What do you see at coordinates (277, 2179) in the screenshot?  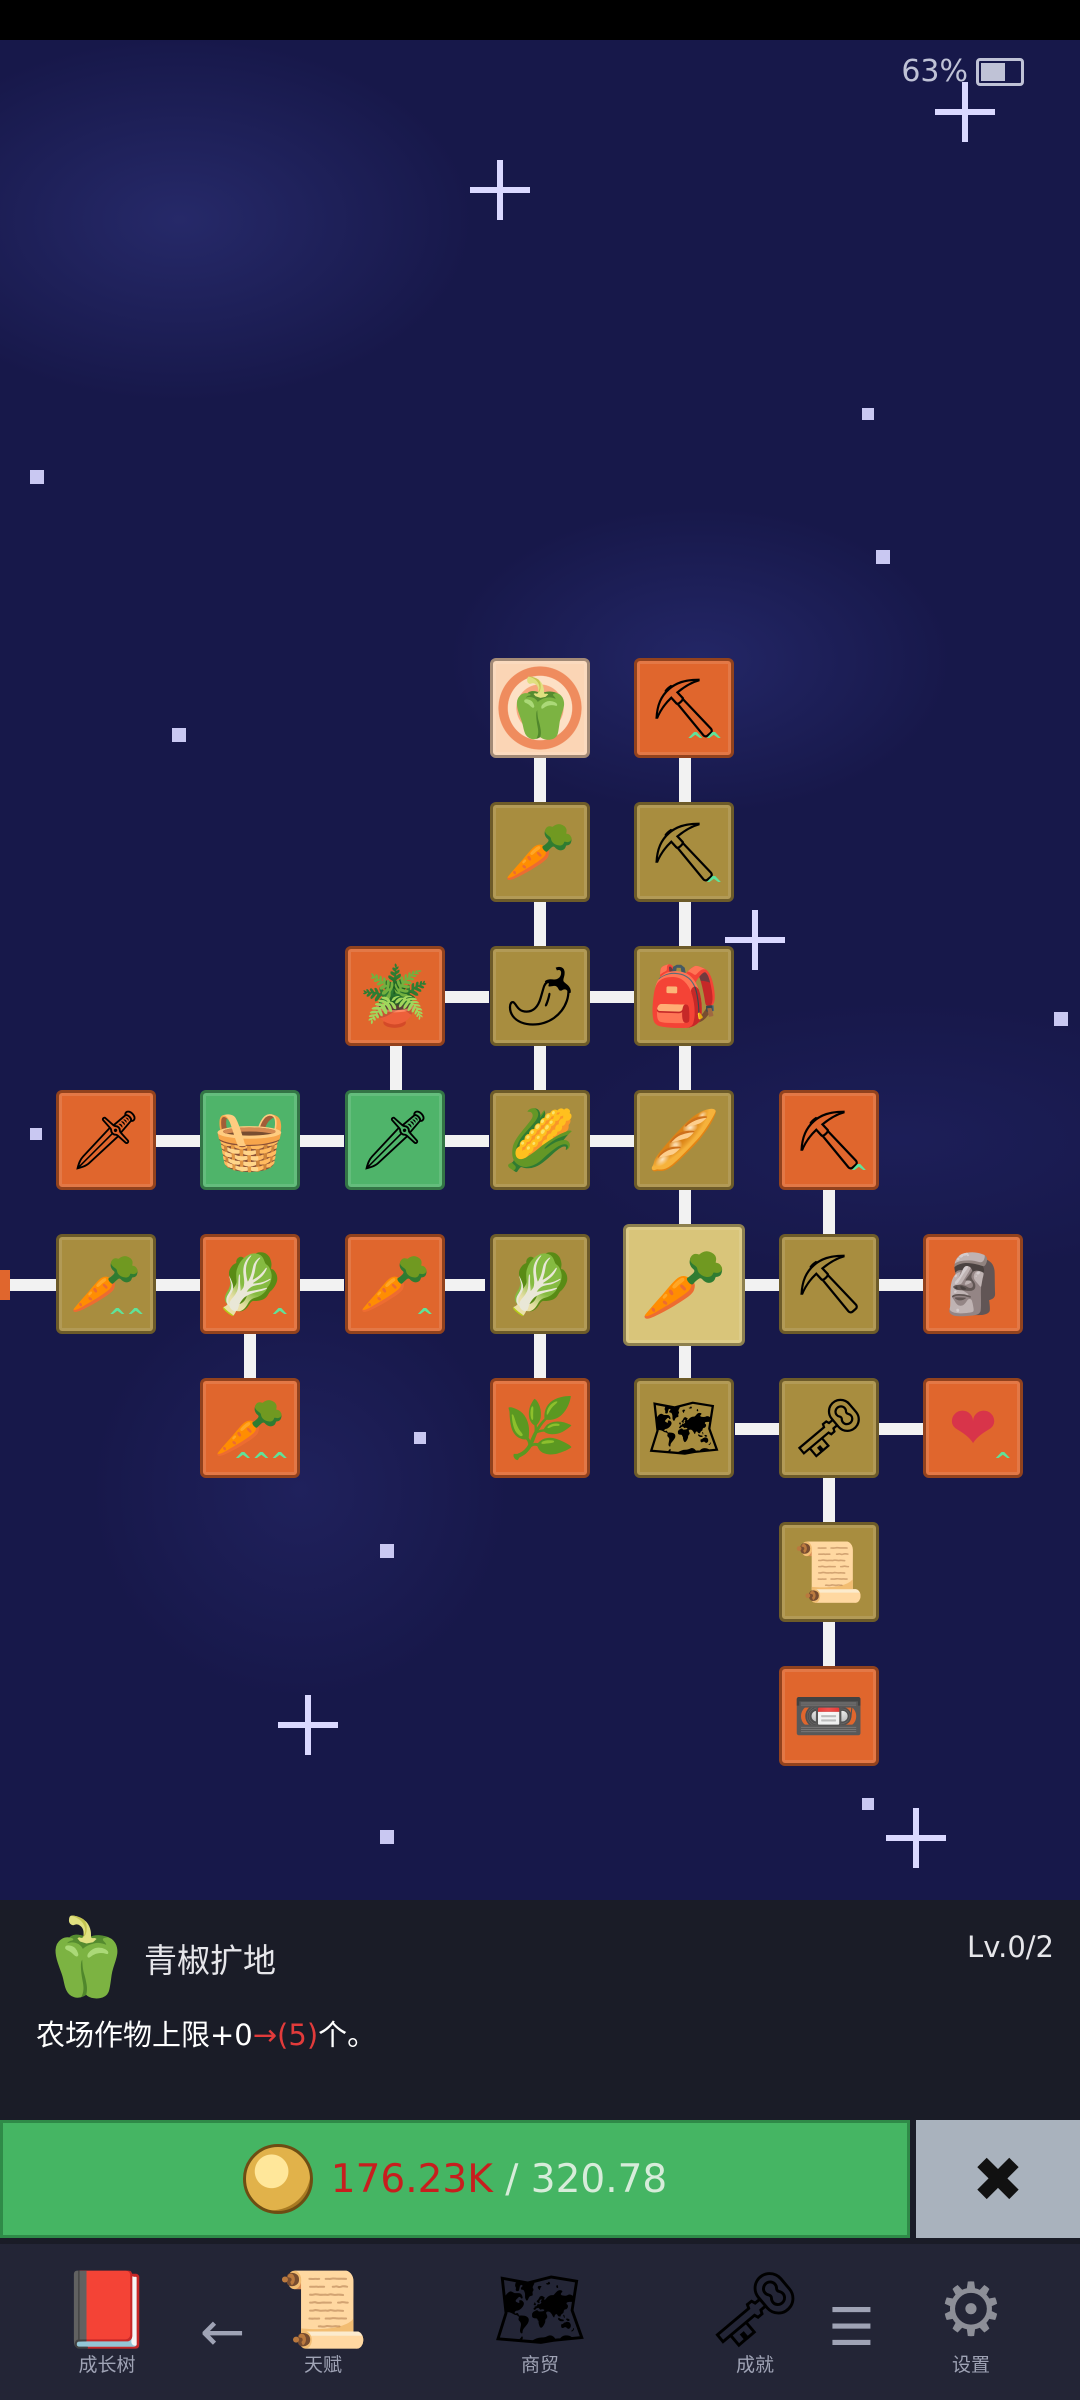 I see `gold-coin-icon` at bounding box center [277, 2179].